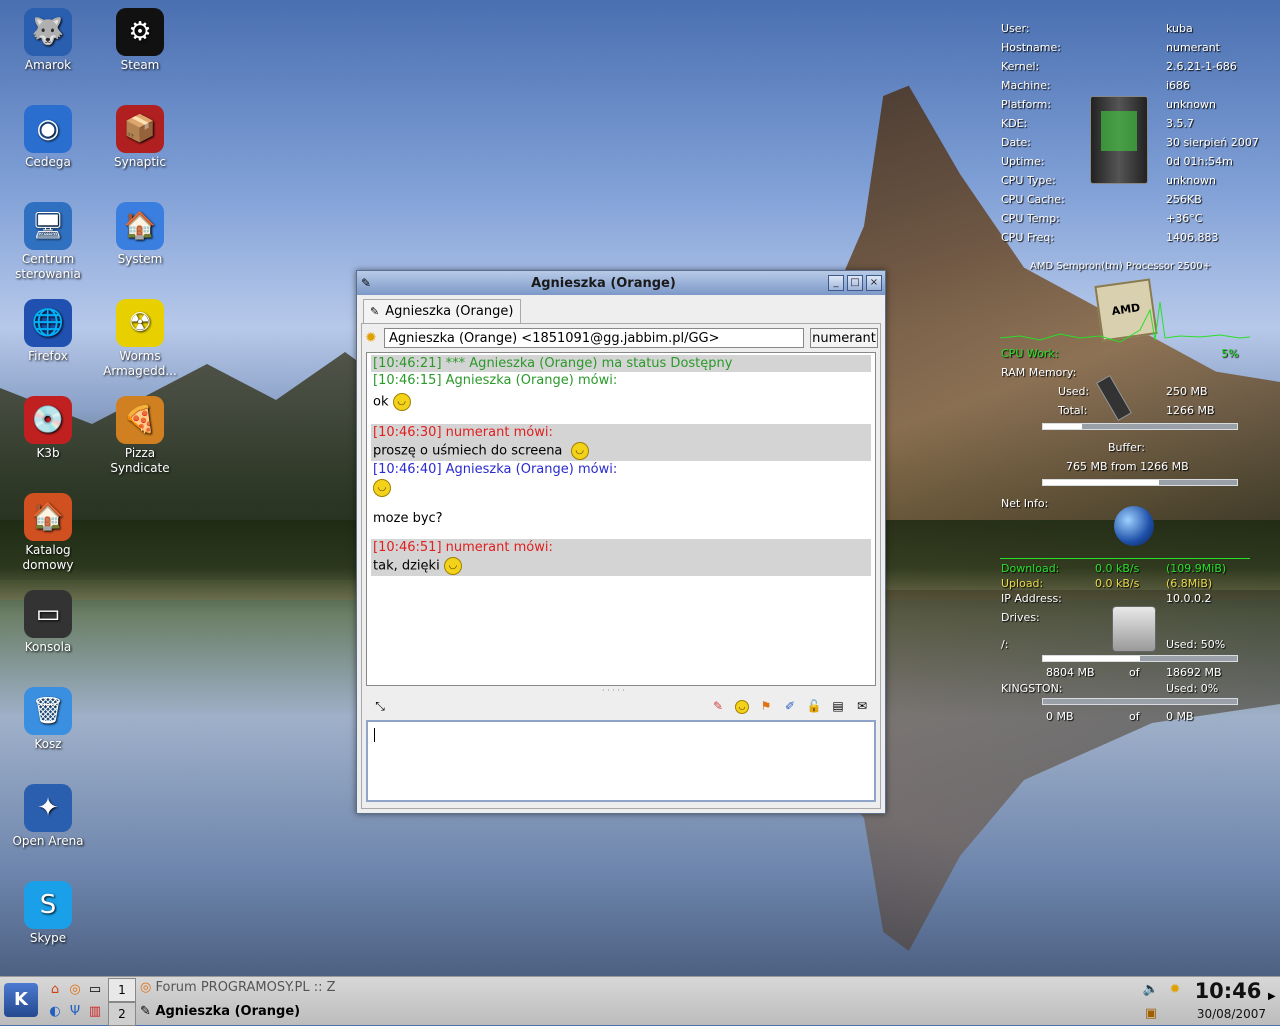 Image resolution: width=1280 pixels, height=1026 pixels. Describe the element at coordinates (48, 40) in the screenshot. I see `desktop-icon-amarok: 🐺 Amarok` at that location.